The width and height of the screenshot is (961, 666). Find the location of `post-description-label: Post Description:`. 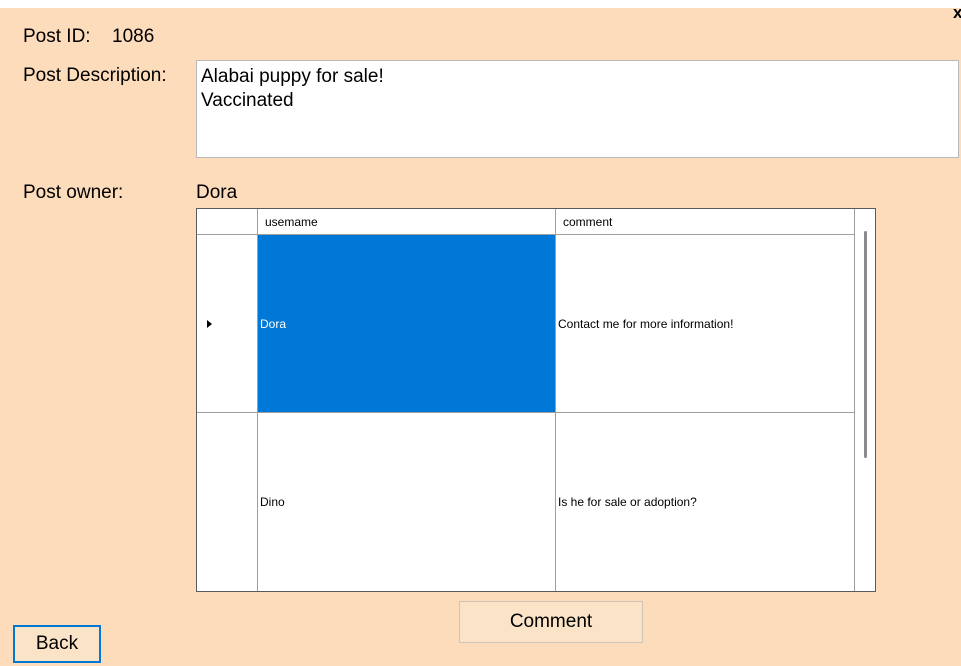

post-description-label: Post Description: is located at coordinates (95, 75).